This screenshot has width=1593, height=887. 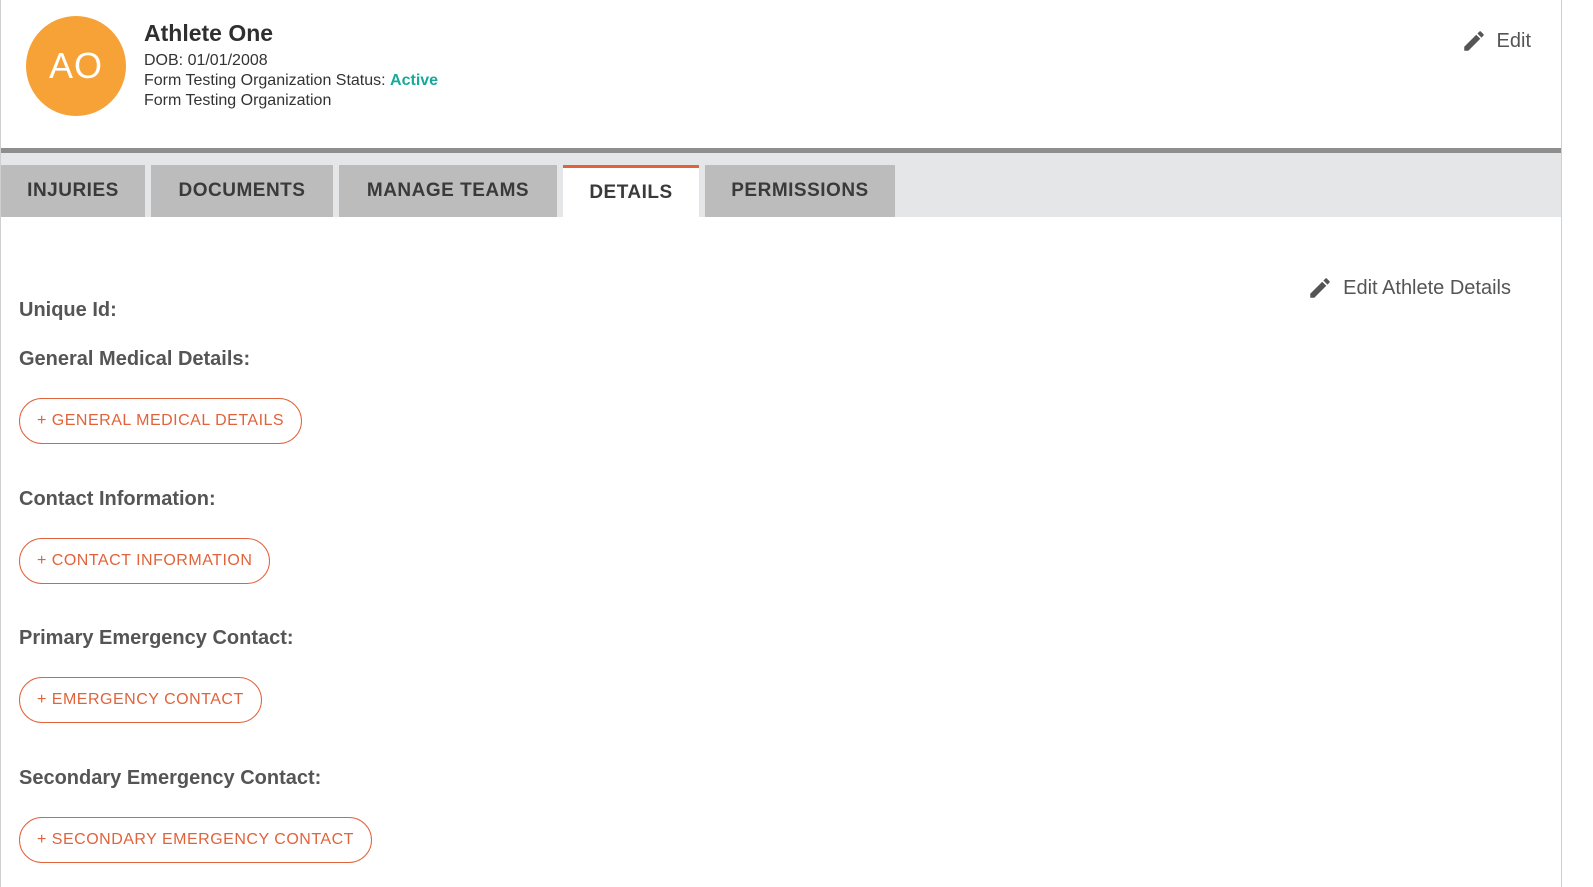 What do you see at coordinates (135, 359) in the screenshot?
I see `general-medical-label: General Medical Details:` at bounding box center [135, 359].